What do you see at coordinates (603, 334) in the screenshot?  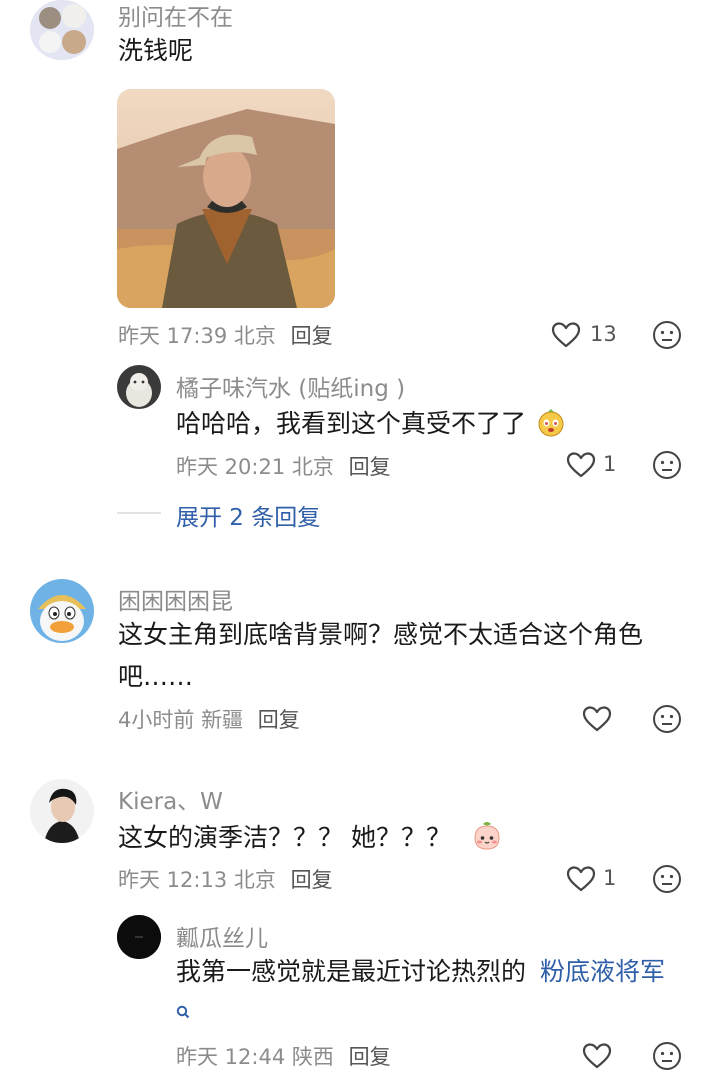 I see `like-count: 13` at bounding box center [603, 334].